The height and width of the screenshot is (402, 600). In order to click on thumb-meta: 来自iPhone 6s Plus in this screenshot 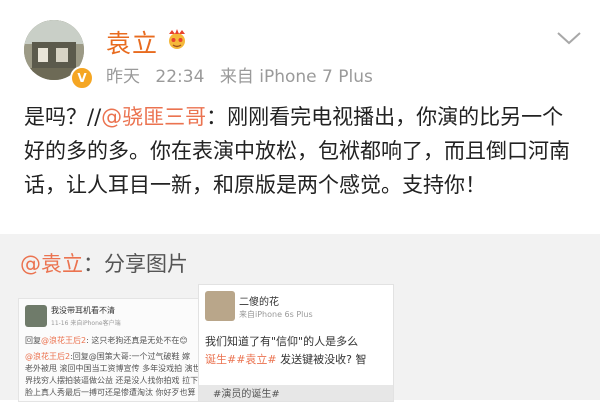, I will do `click(276, 314)`.